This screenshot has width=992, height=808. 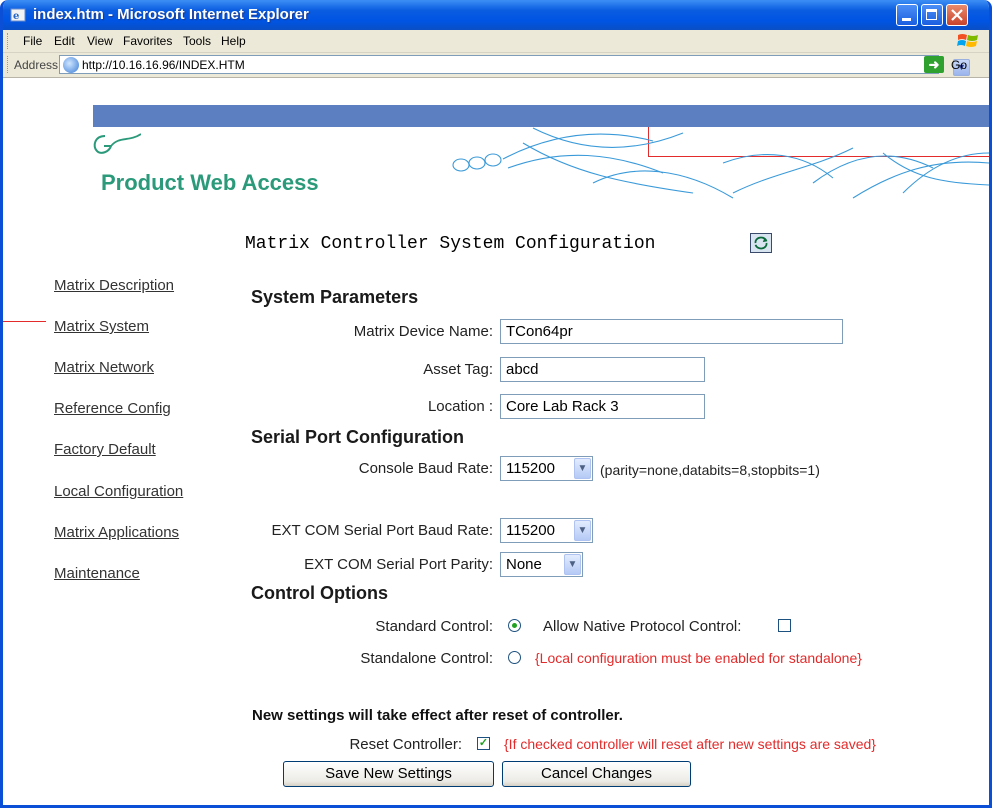 I want to click on console-baud-label: Console Baud Rate:, so click(x=425, y=468).